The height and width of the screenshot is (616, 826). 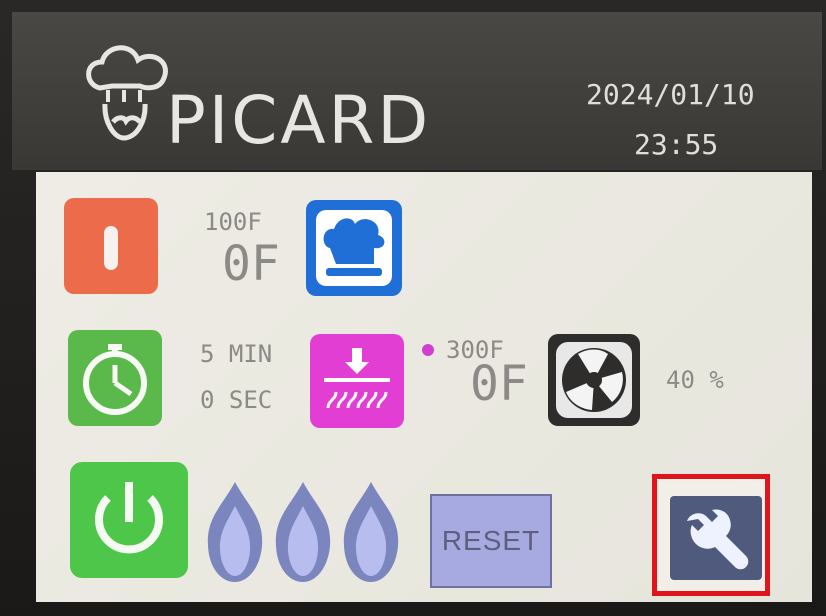 I want to click on timer-button, so click(x=115, y=378).